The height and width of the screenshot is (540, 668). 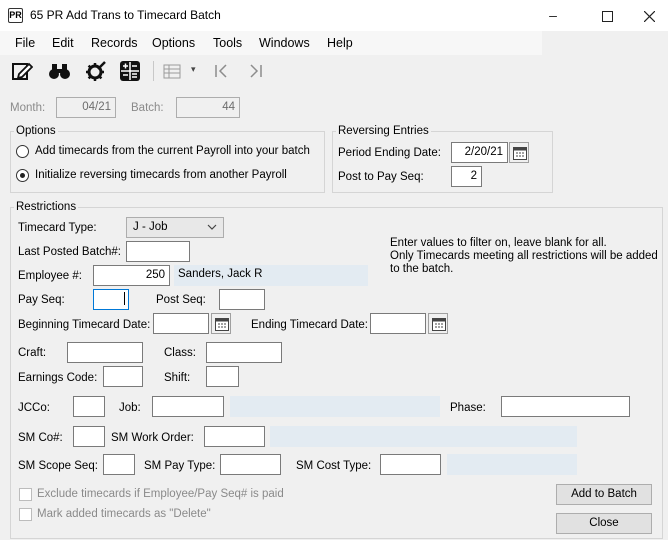 I want to click on beginning-timecard-date-label: Beginning Timecard Date:, so click(x=84, y=325).